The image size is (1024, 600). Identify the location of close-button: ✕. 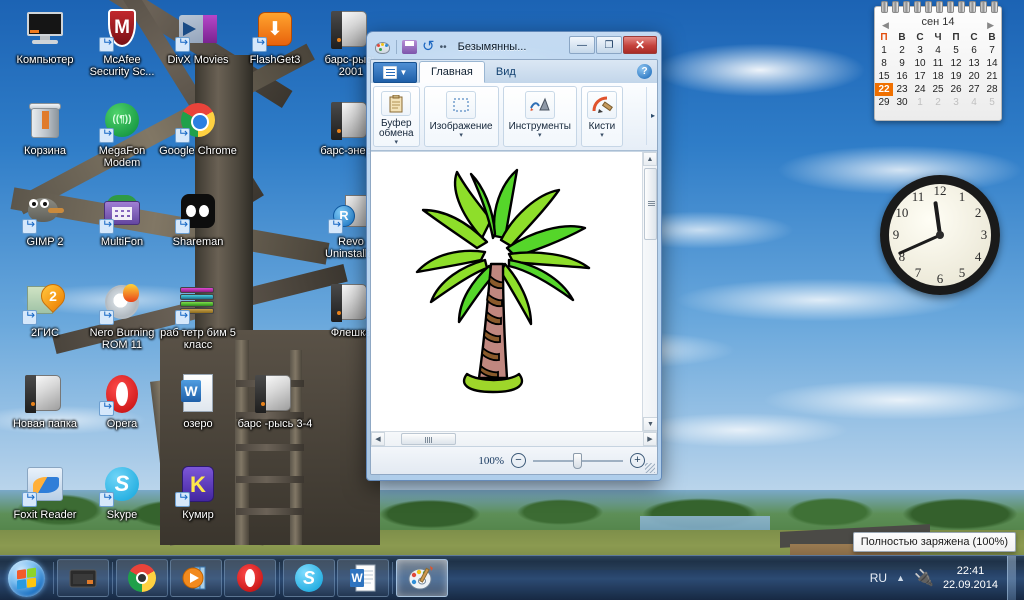
(640, 45).